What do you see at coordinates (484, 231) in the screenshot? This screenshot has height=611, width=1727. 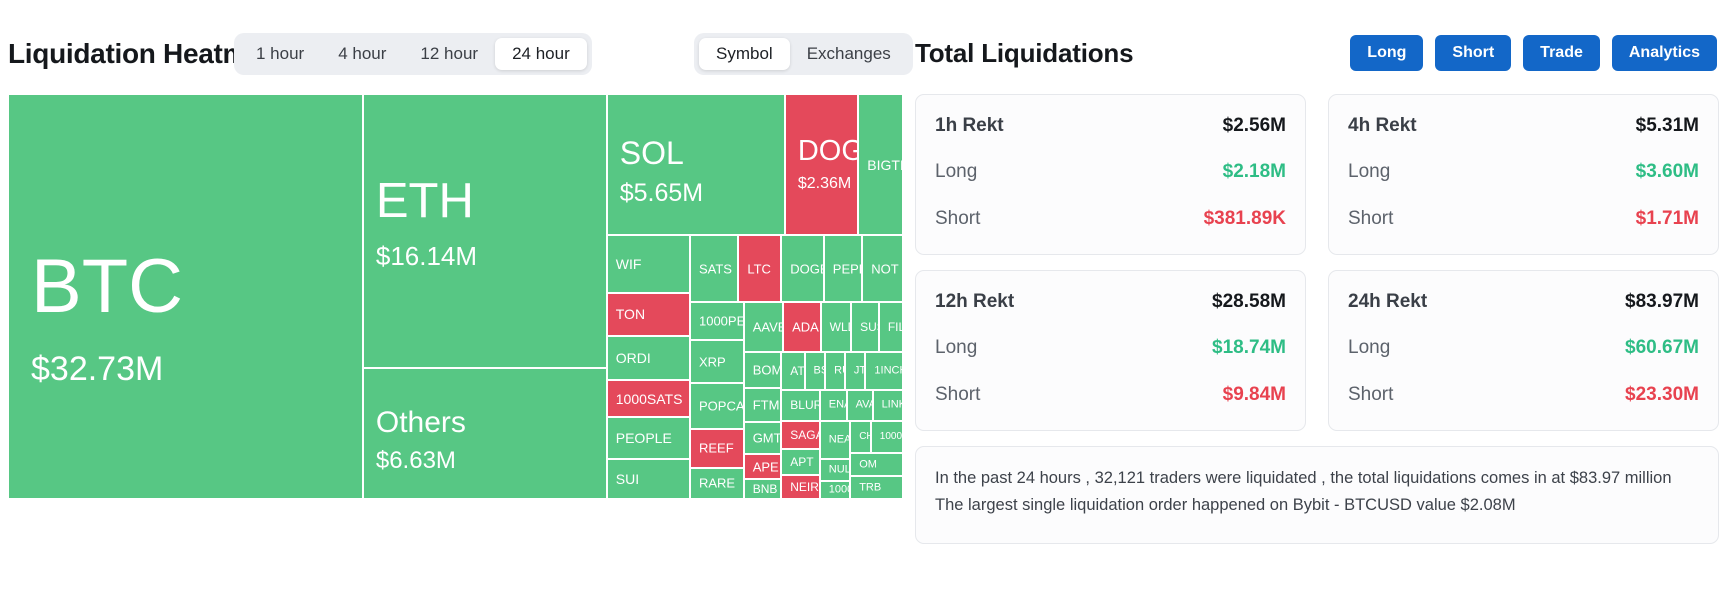 I see `treemap-tile-eth: ETH $16.14M` at bounding box center [484, 231].